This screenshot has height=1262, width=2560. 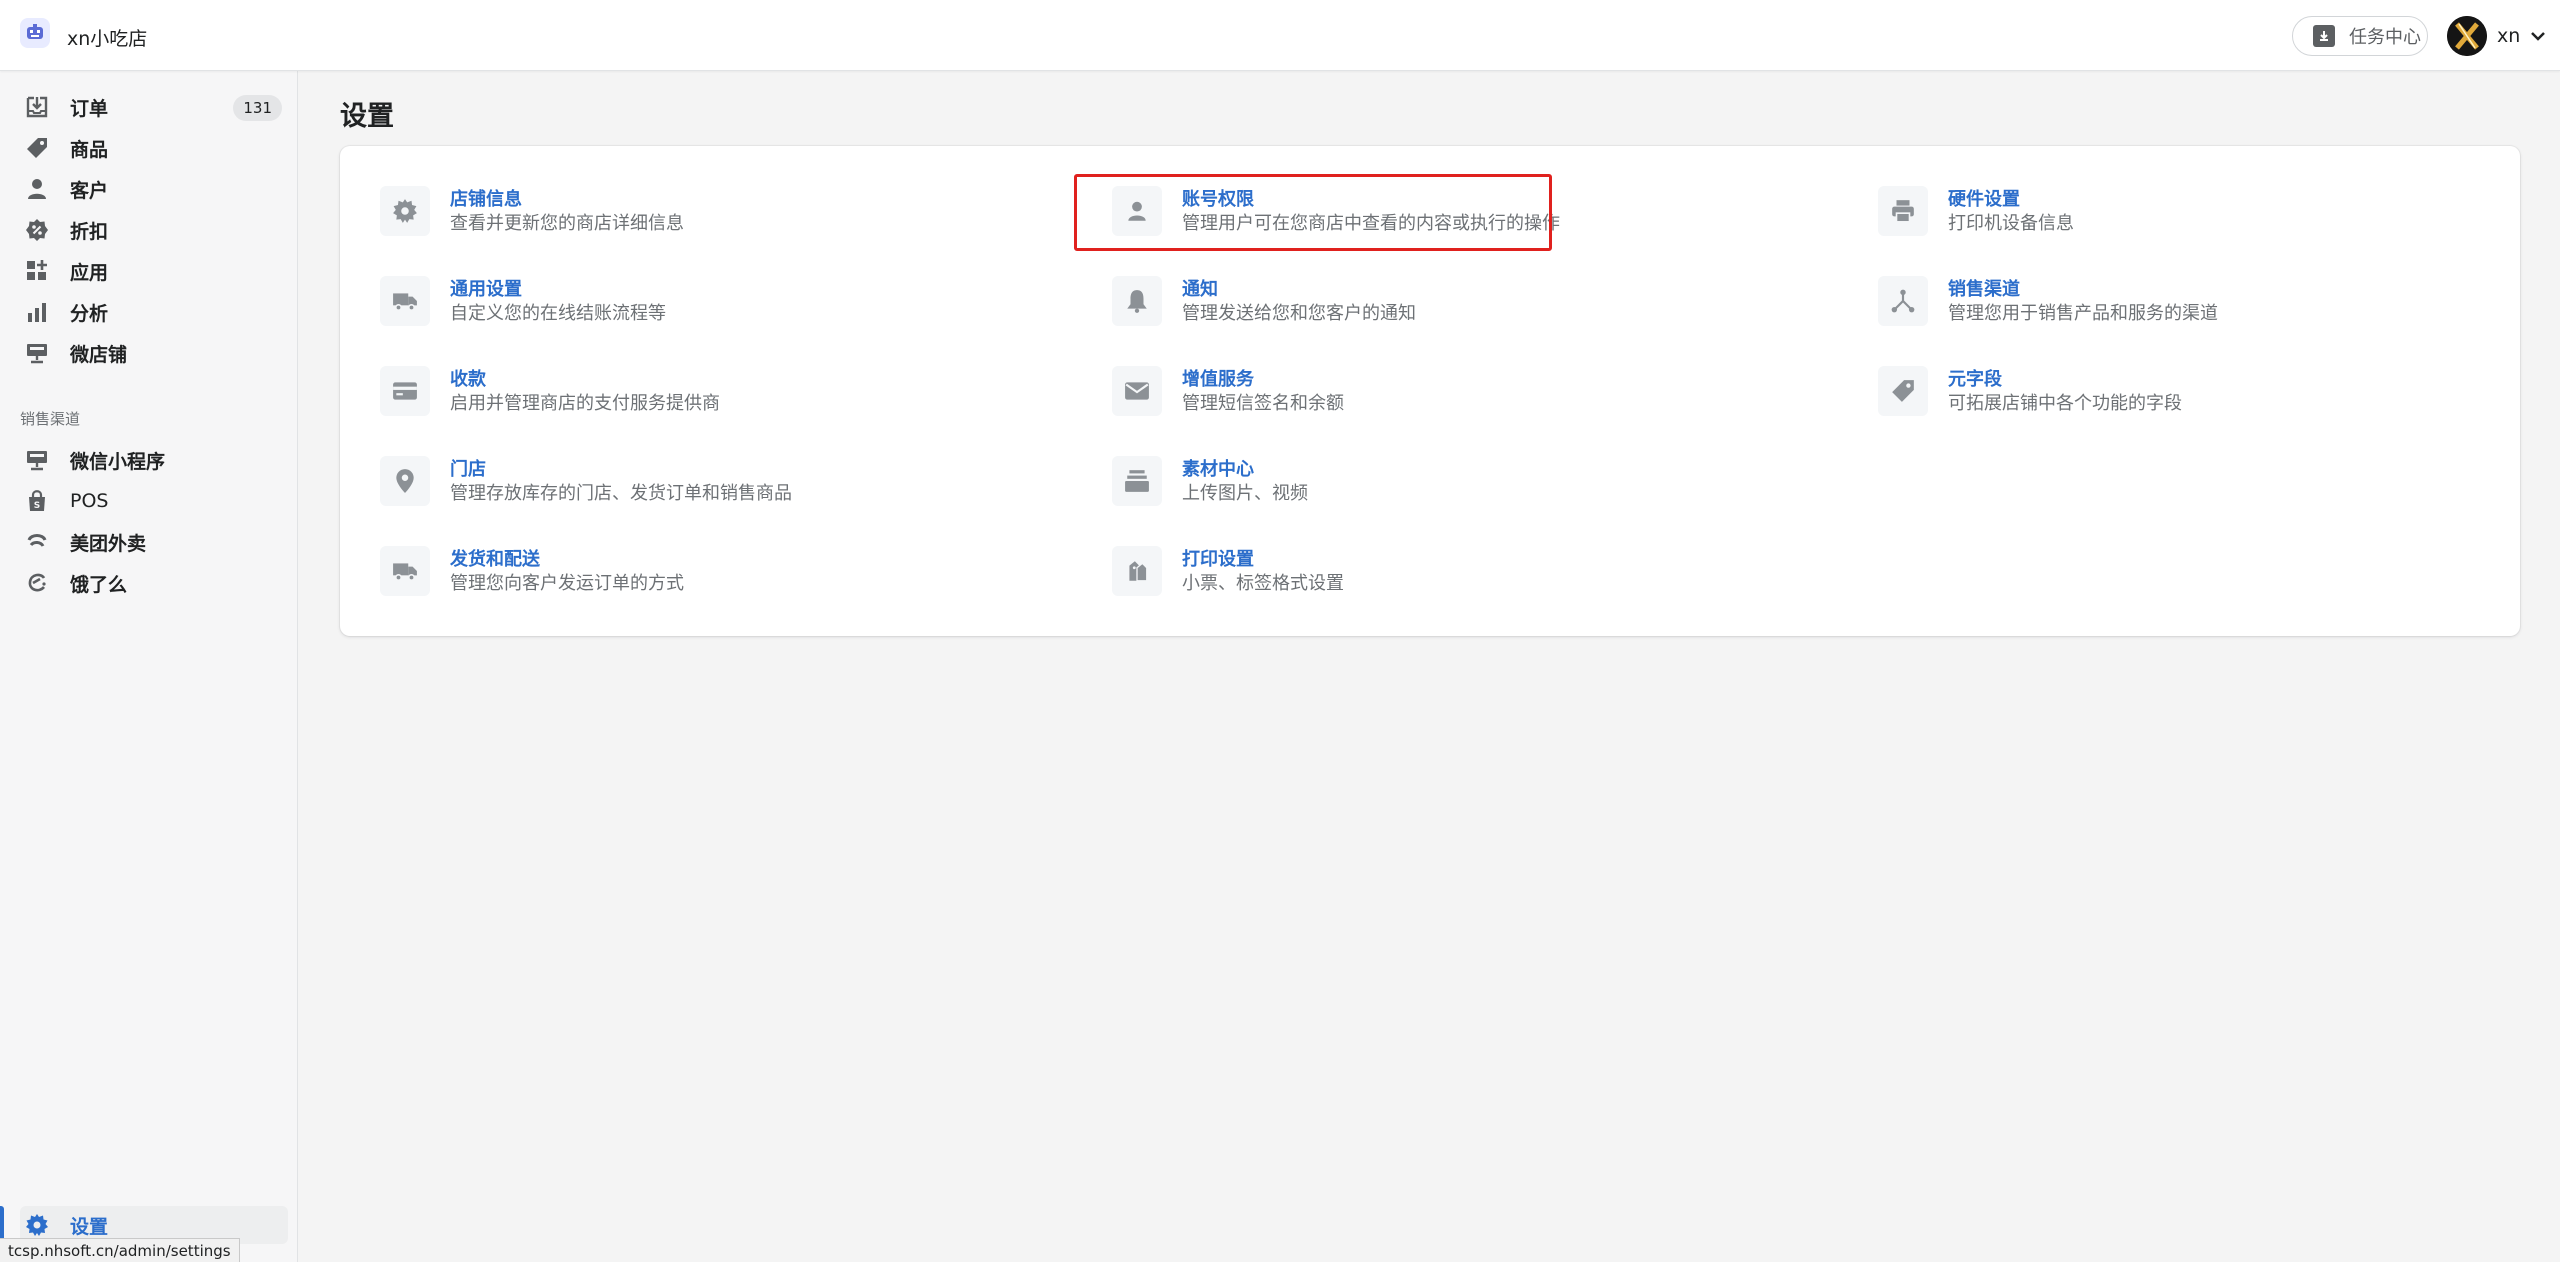 What do you see at coordinates (1137, 301) in the screenshot?
I see `bell-icon` at bounding box center [1137, 301].